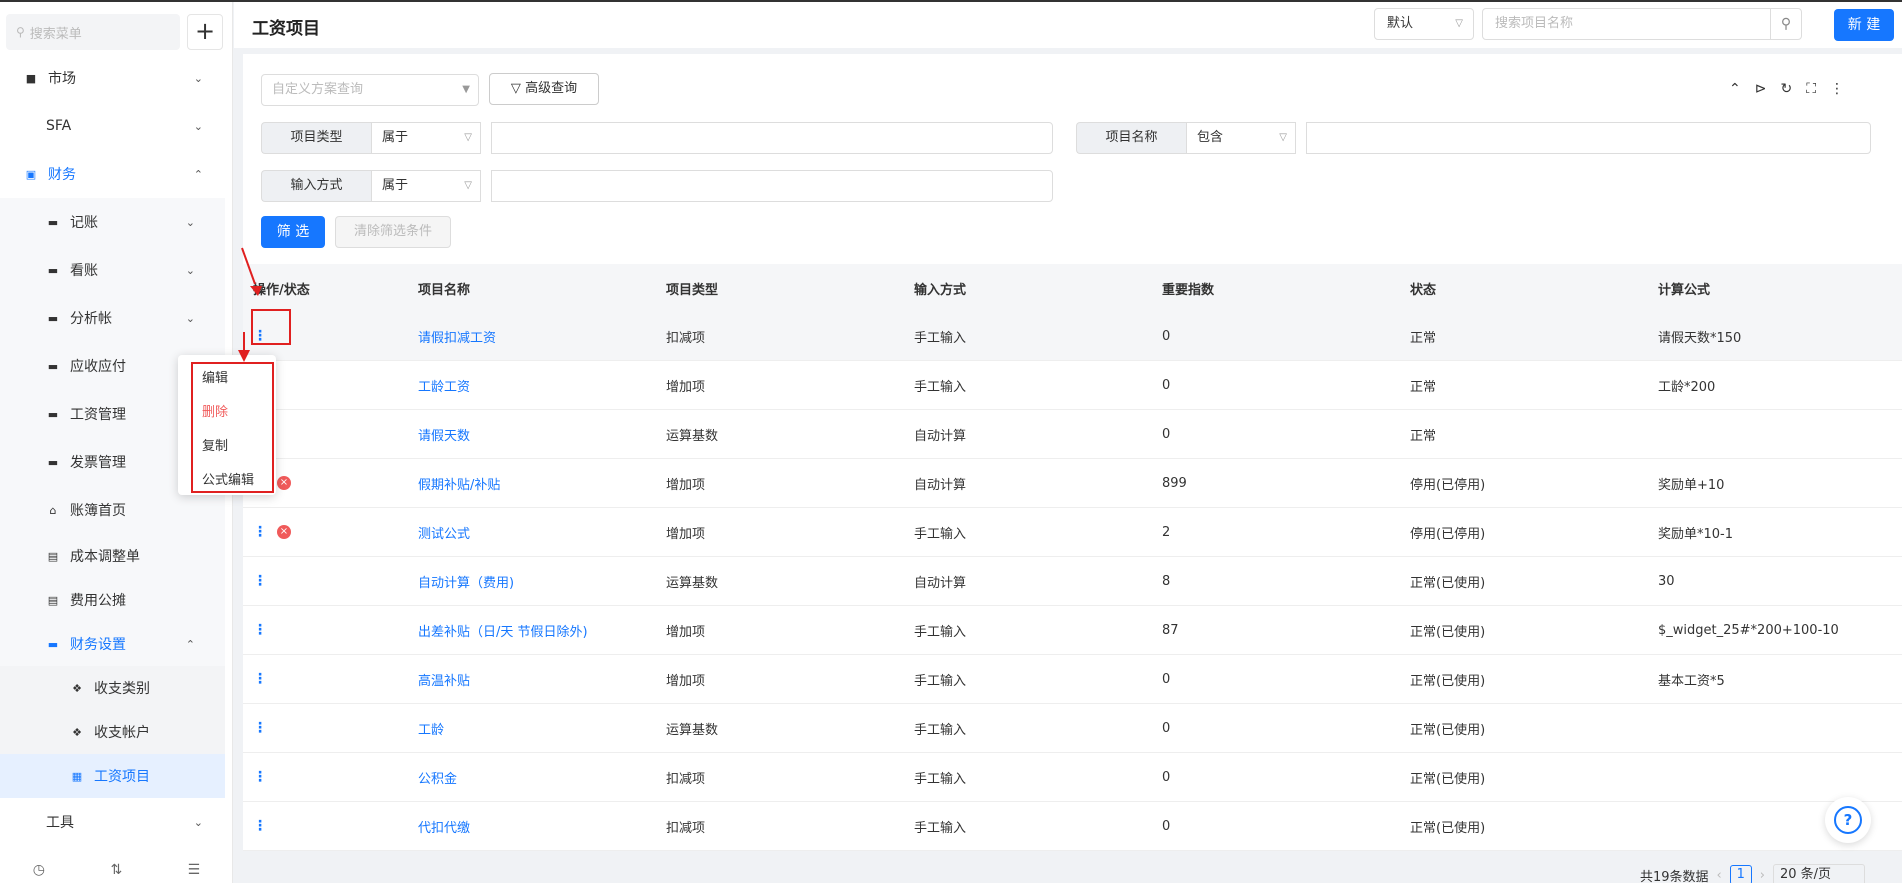 This screenshot has height=883, width=1902. I want to click on question-icon: ?, so click(1848, 820).